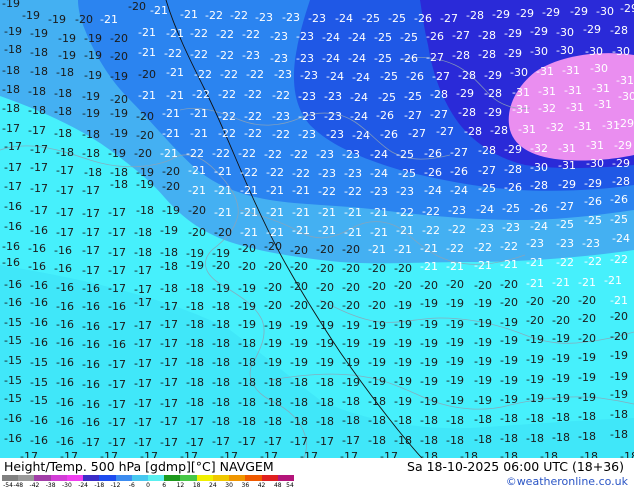 This screenshot has width=634, height=490. Describe the element at coordinates (551, 12) in the screenshot. I see `temp-label: -29` at that location.